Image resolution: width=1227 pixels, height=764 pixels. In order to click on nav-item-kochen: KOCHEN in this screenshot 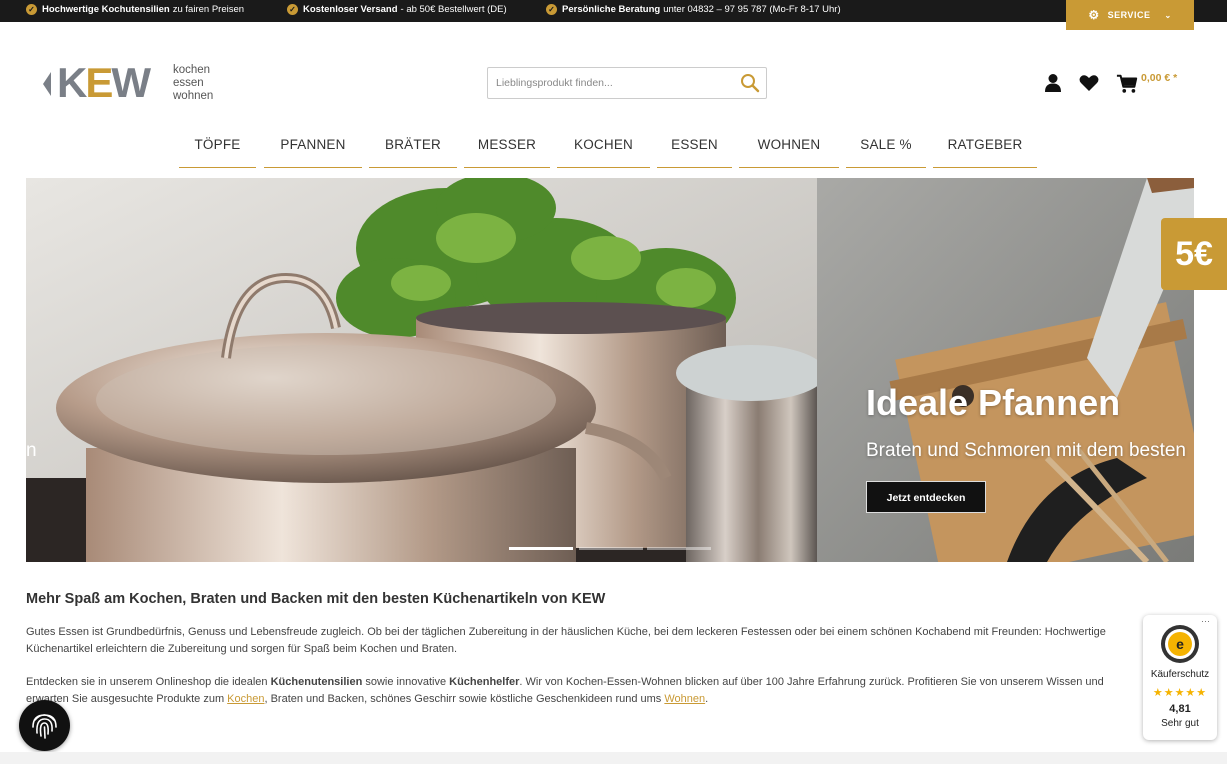, I will do `click(603, 148)`.